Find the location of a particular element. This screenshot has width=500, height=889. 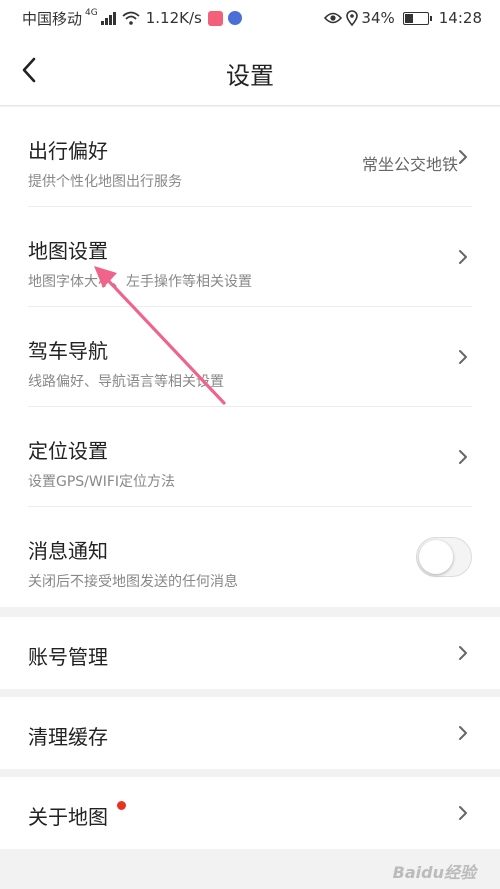

settings-row-driving-navigation: 驾车导航 线路偏好、导航语言等相关设置 is located at coordinates (250, 357).